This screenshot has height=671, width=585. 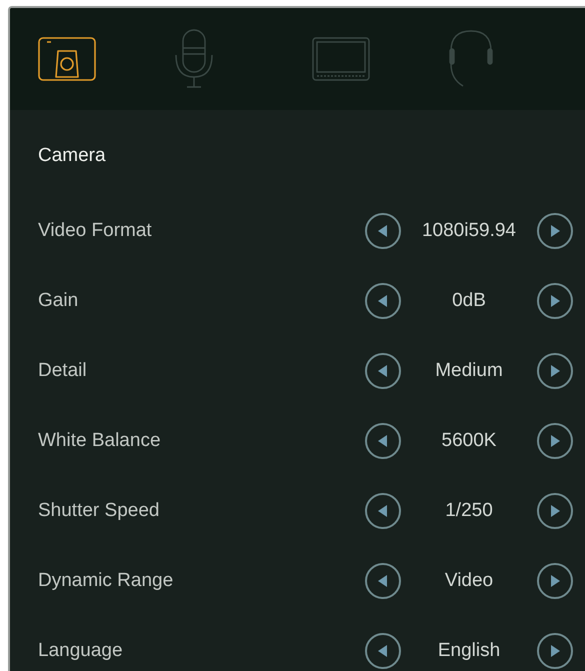 What do you see at coordinates (99, 511) in the screenshot?
I see `setting-label: Shutter Speed` at bounding box center [99, 511].